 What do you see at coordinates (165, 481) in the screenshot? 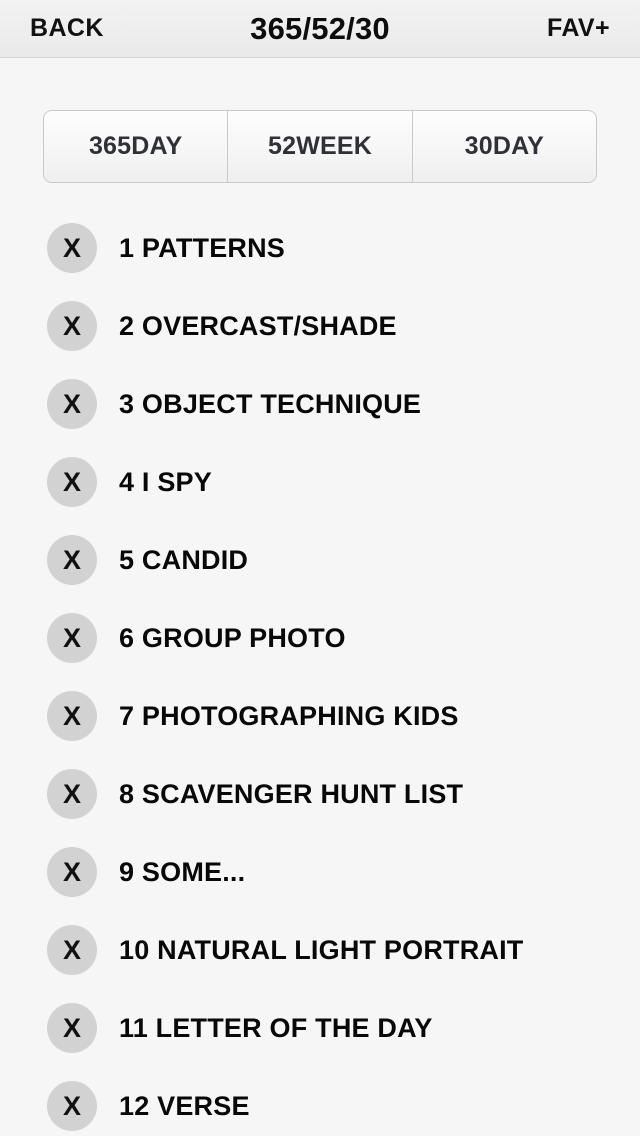
I see `list-item-label: 4 I SPY` at bounding box center [165, 481].